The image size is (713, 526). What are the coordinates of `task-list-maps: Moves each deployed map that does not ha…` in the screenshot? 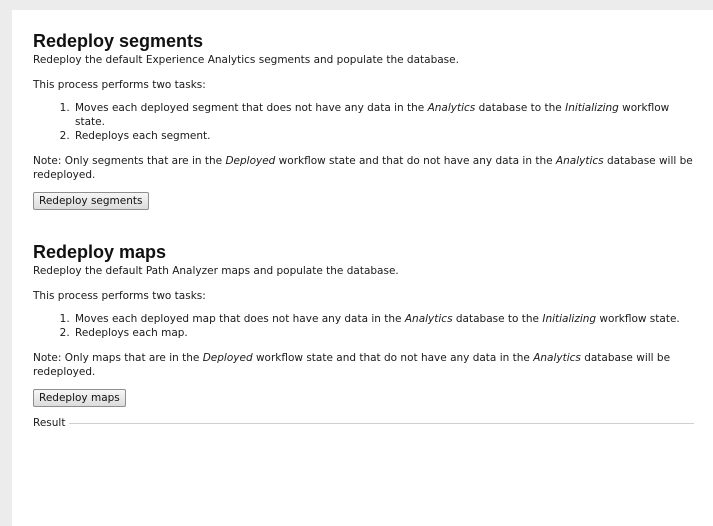 It's located at (373, 326).